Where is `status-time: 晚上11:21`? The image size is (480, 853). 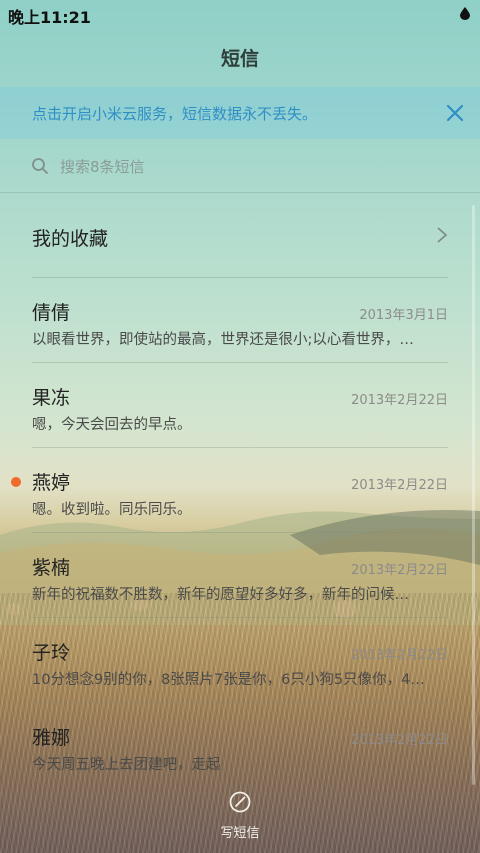 status-time: 晚上11:21 is located at coordinates (49, 17).